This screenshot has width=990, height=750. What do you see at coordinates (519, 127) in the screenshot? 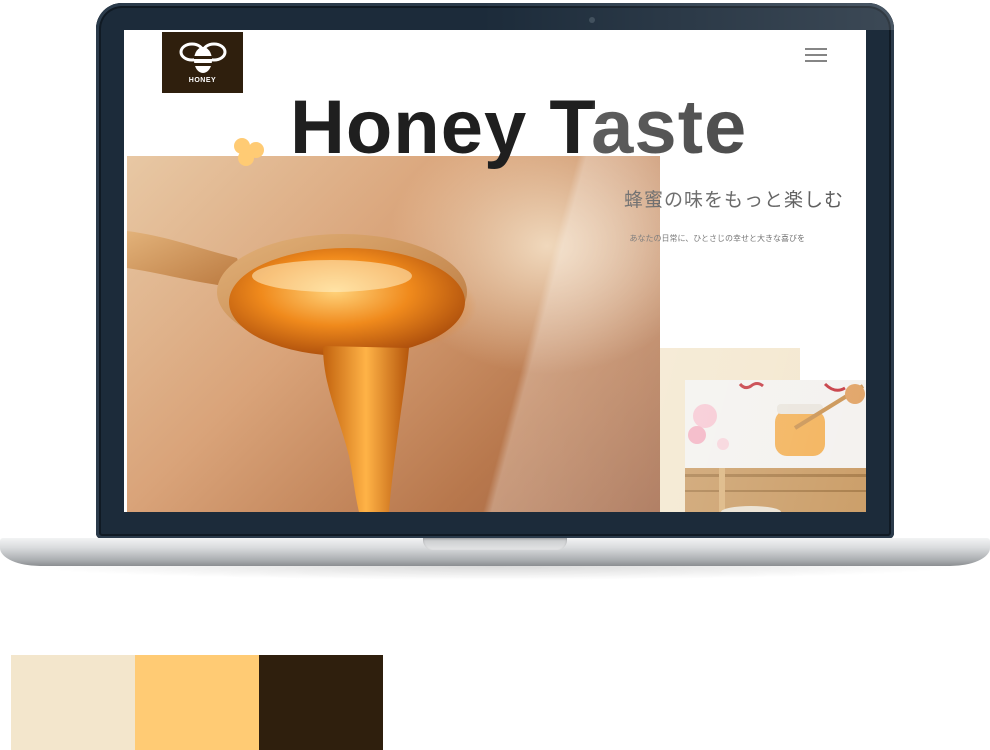
I see `hero-title: Honey Taste` at bounding box center [519, 127].